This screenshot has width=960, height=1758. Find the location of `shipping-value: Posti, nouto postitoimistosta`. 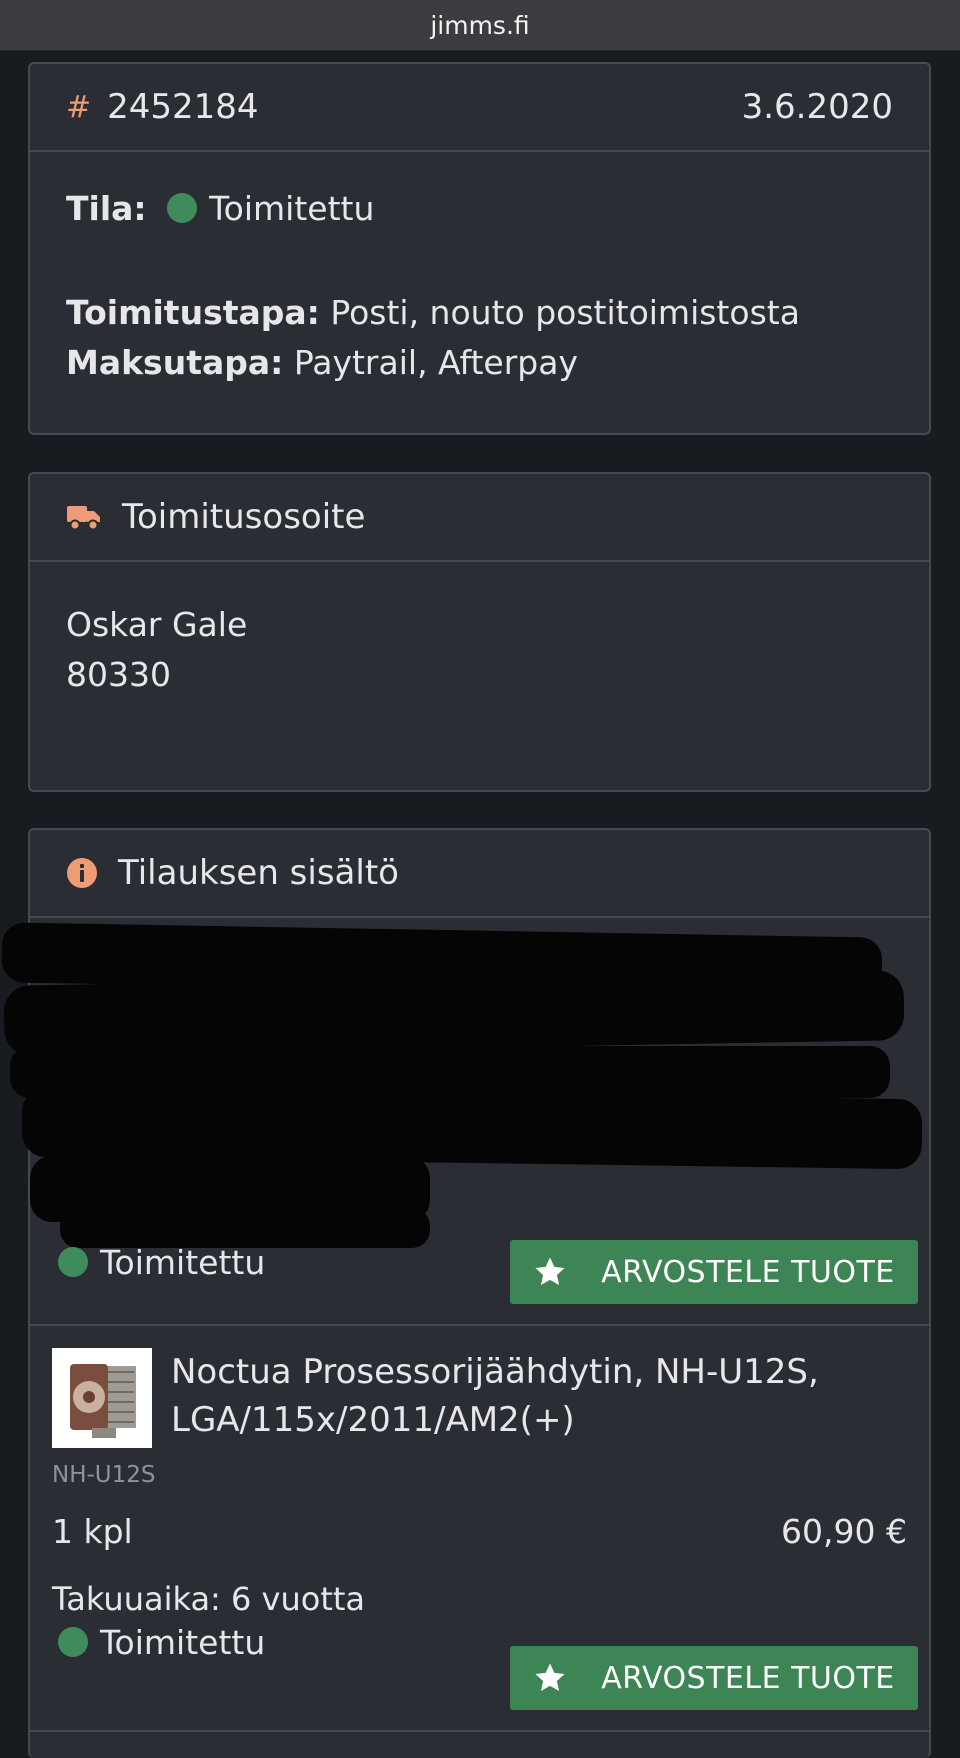

shipping-value: Posti, nouto postitoimistosta is located at coordinates (565, 312).